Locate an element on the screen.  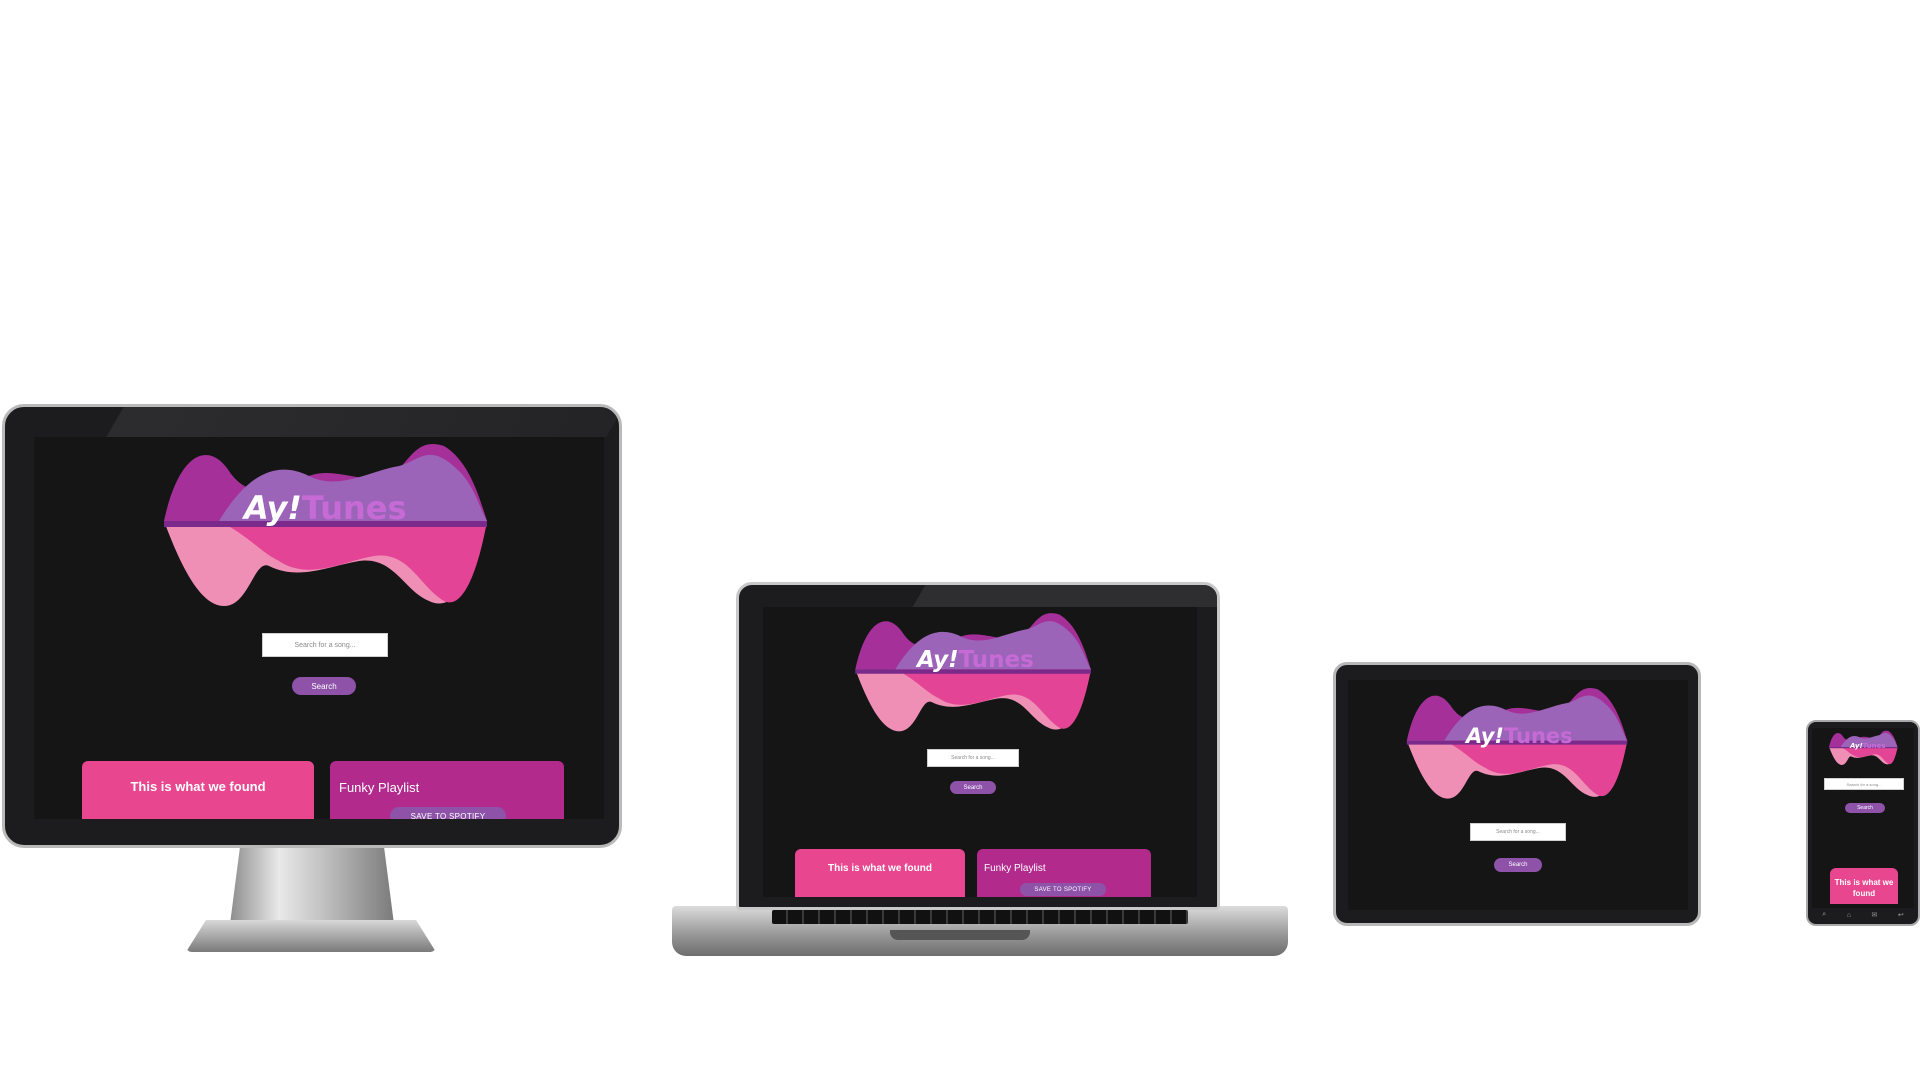
laptop-keyboard is located at coordinates (980, 917).